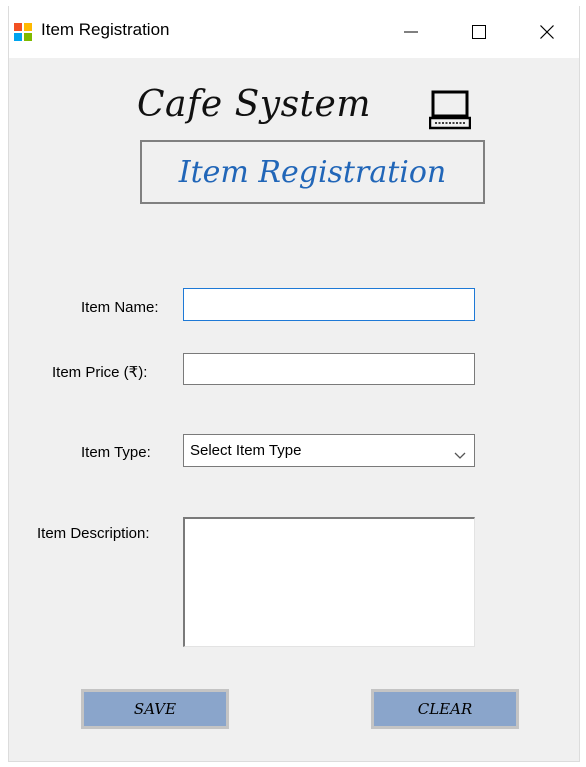 Image resolution: width=586 pixels, height=767 pixels. Describe the element at coordinates (246, 450) in the screenshot. I see `item-type-selected: Select Item Type` at that location.